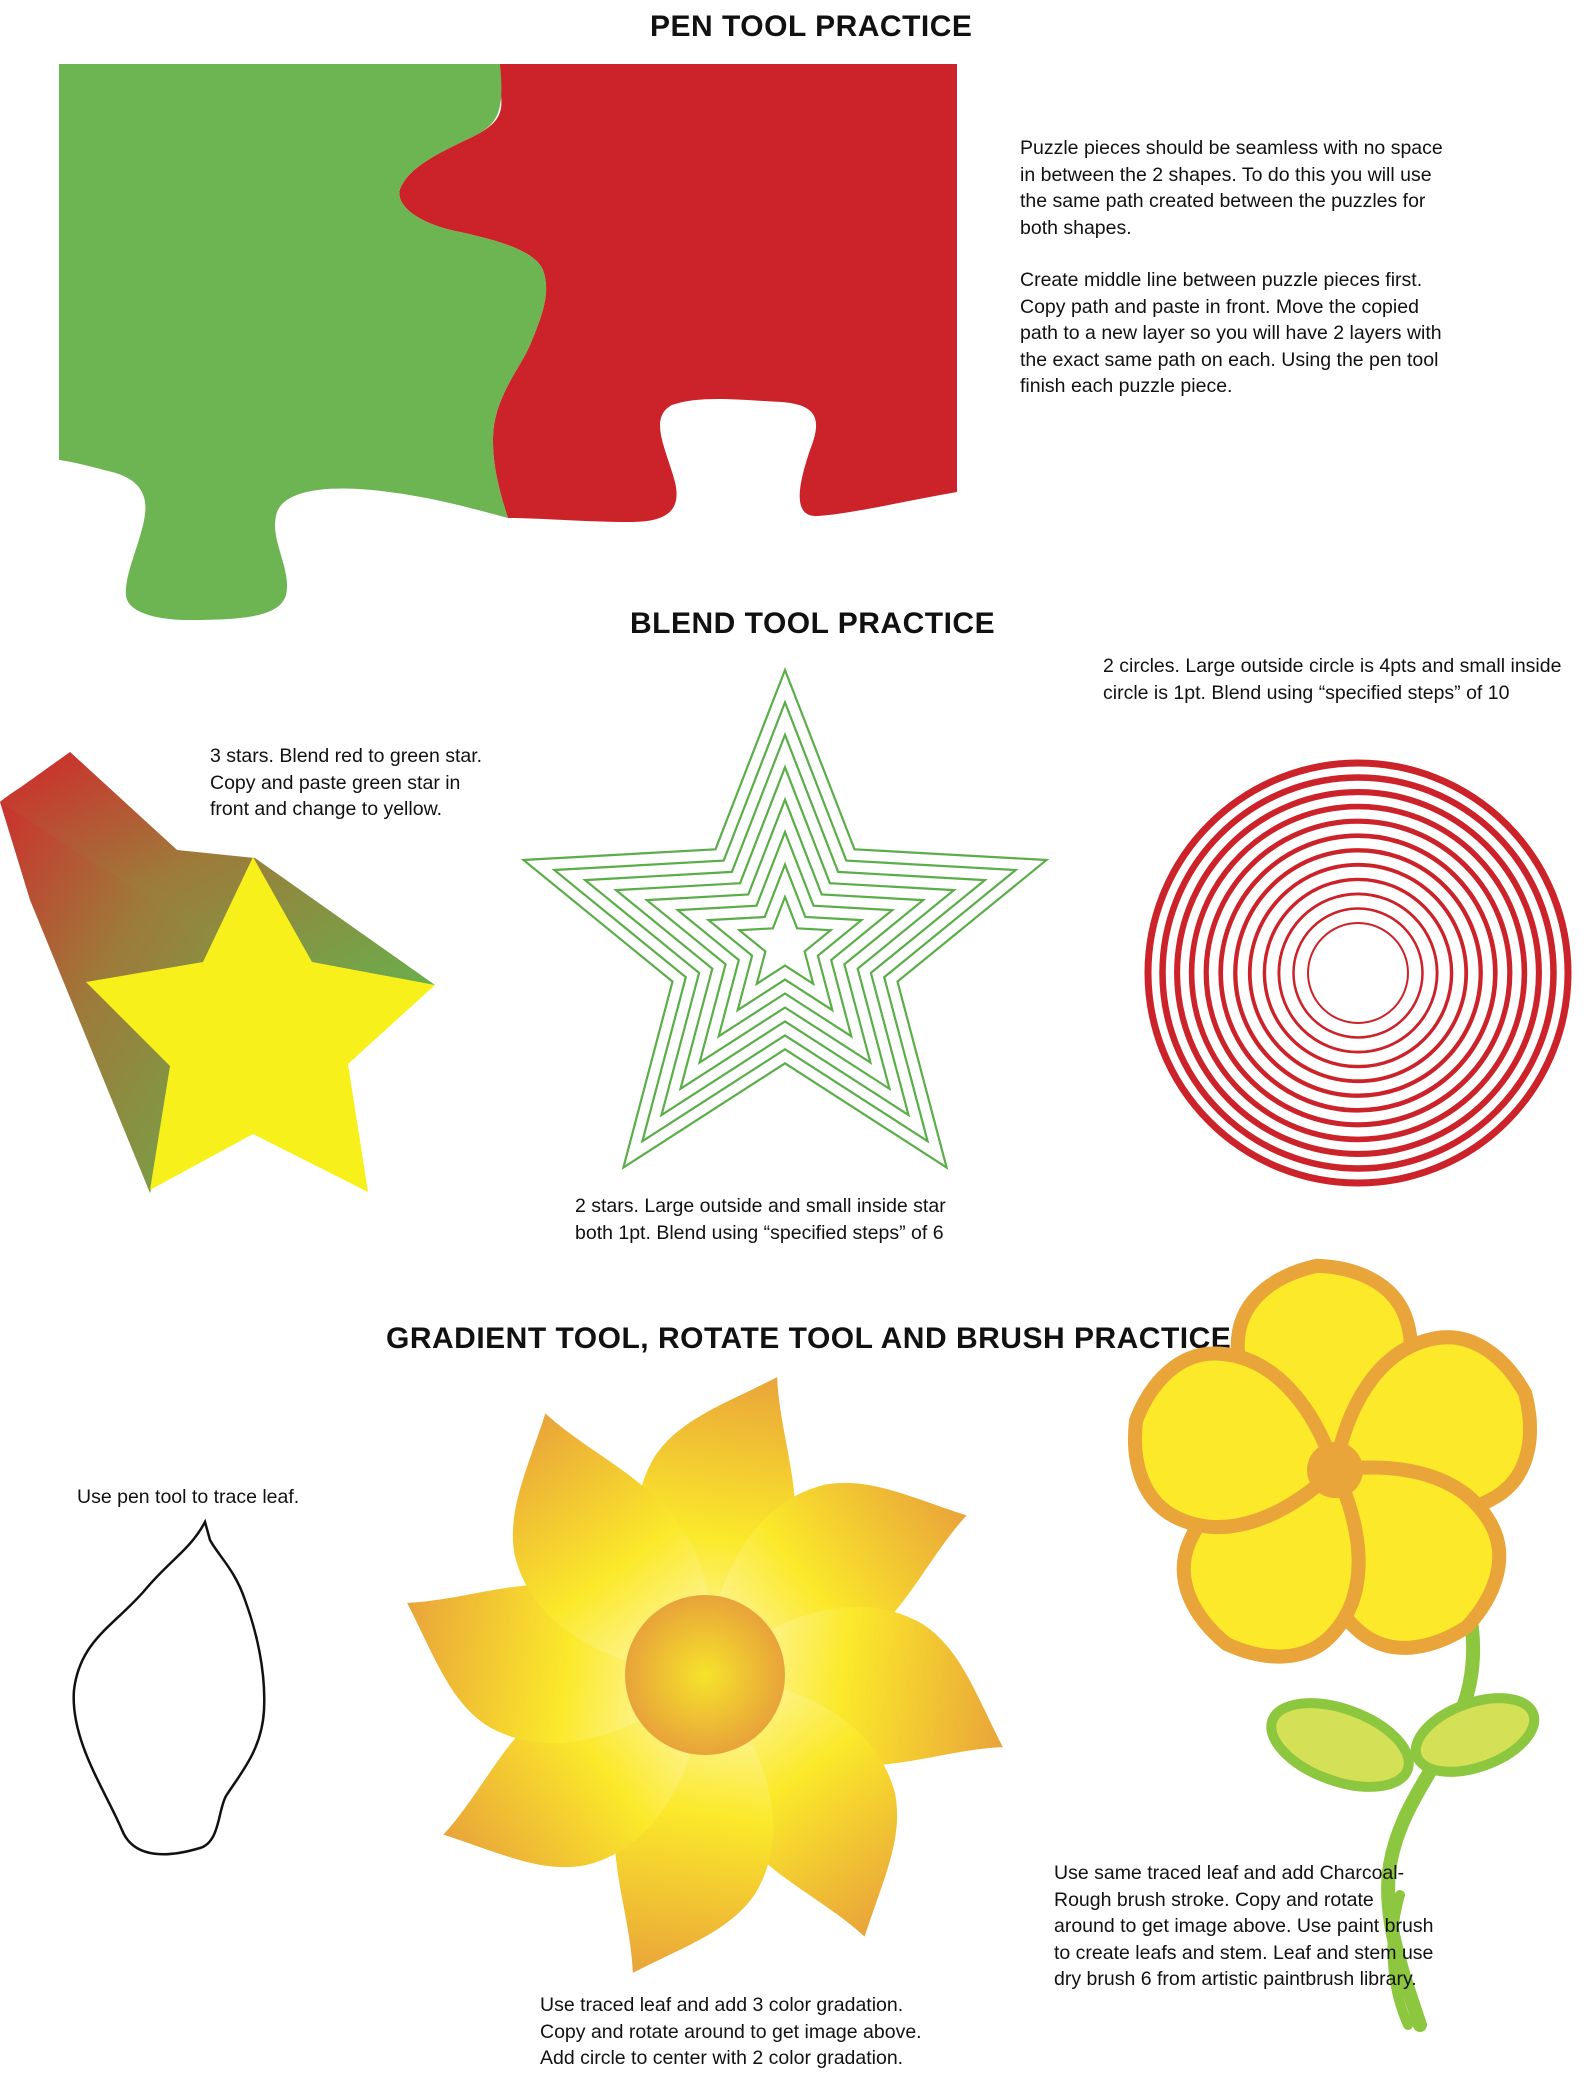 The height and width of the screenshot is (2082, 1595). I want to click on traced-leaf, so click(169, 1687).